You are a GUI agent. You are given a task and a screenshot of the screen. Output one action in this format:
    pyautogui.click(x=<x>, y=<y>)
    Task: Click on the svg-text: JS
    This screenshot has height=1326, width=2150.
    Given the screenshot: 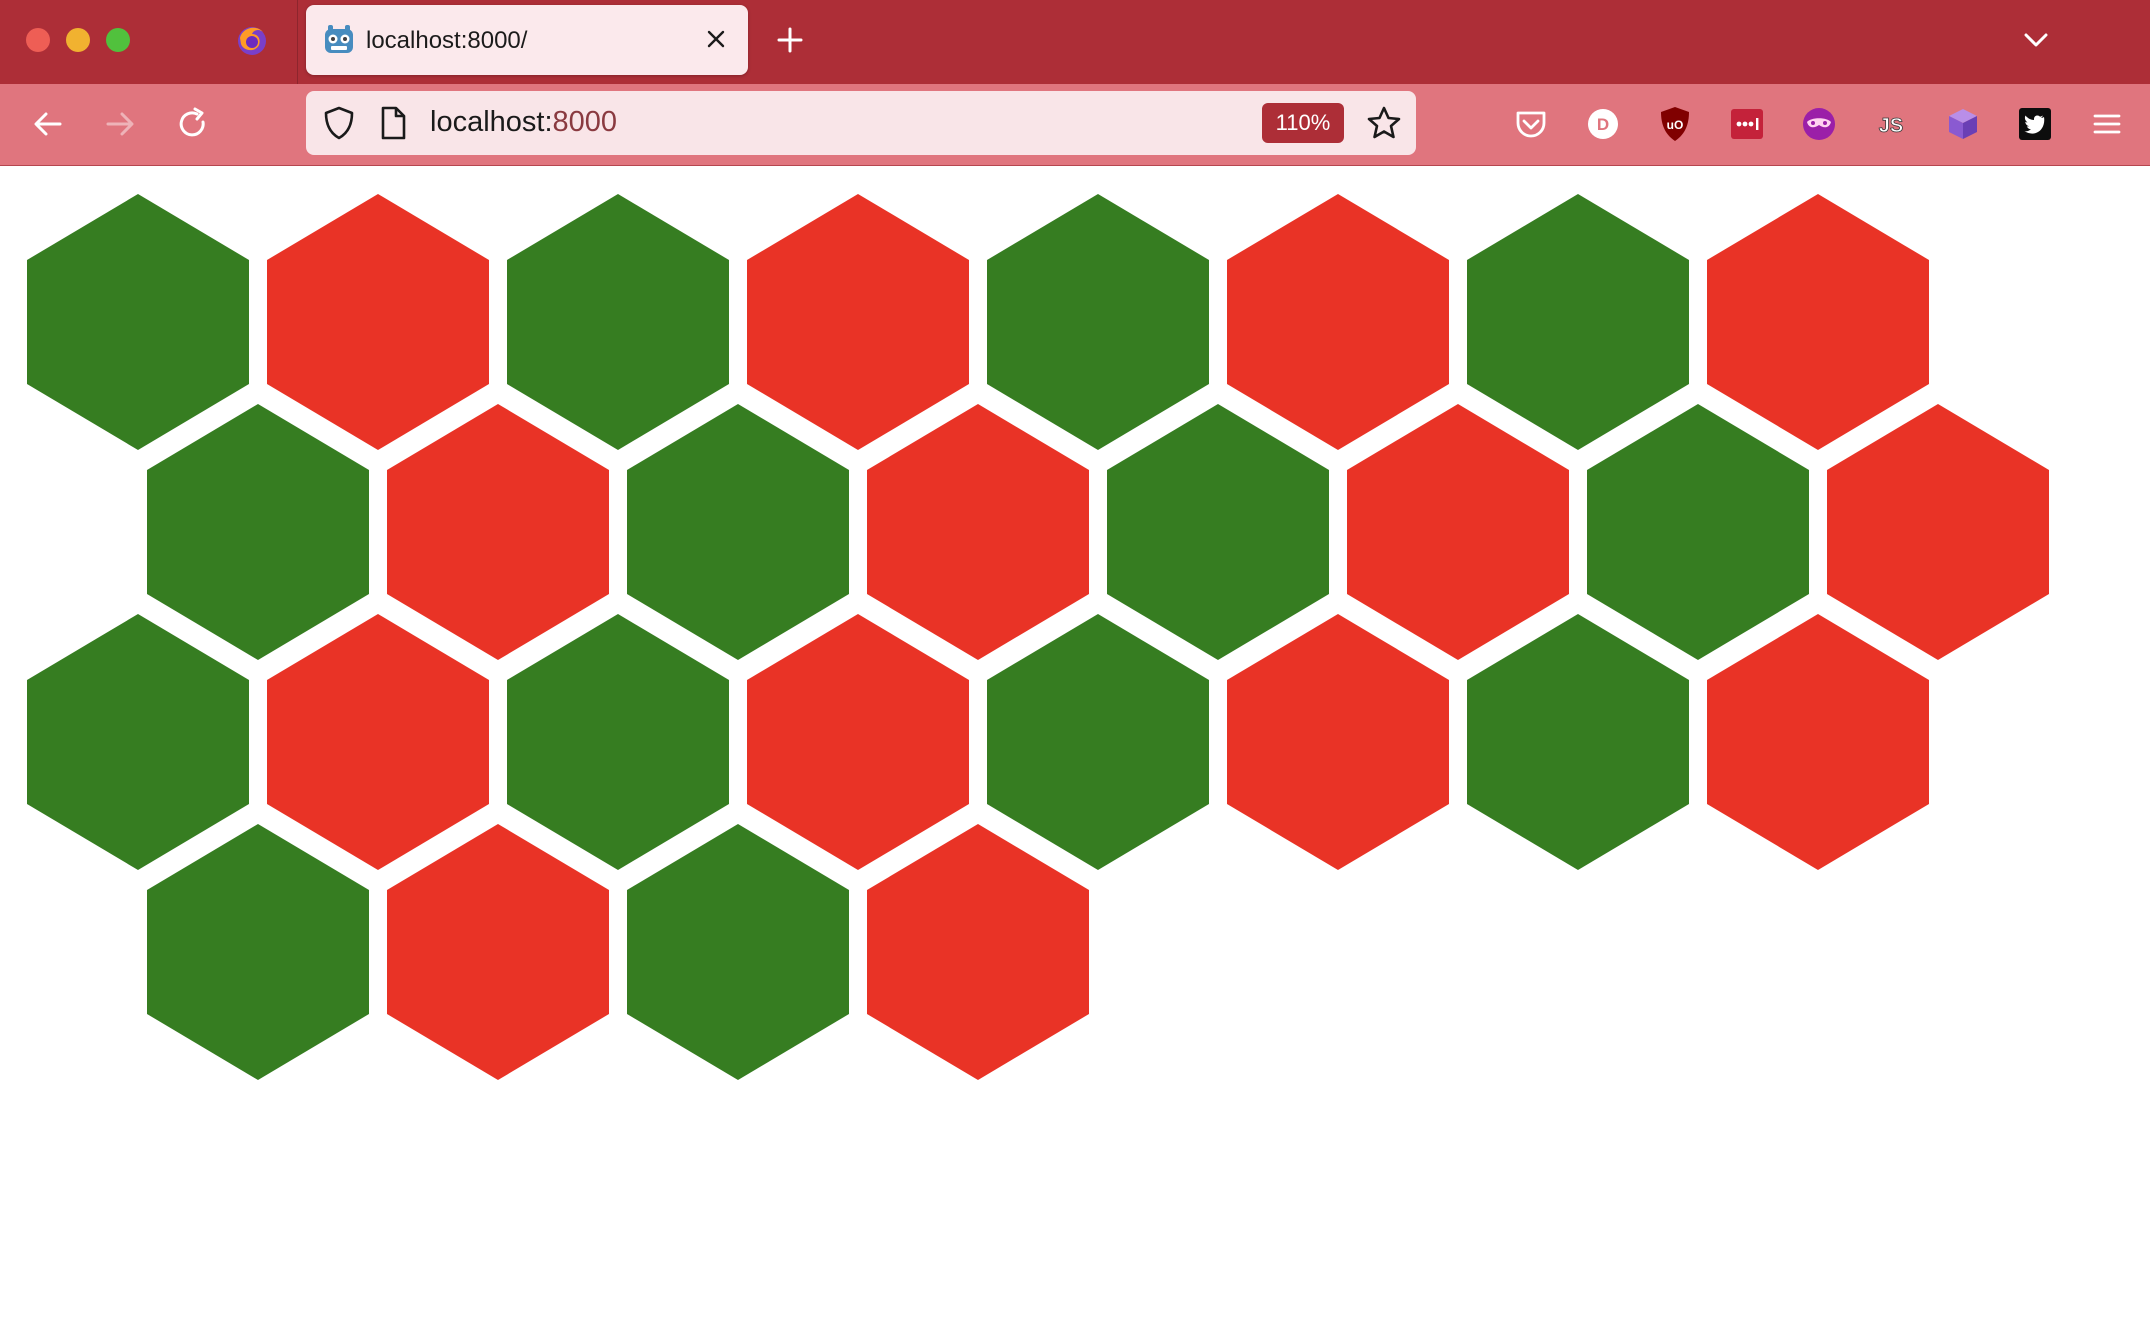 What is the action you would take?
    pyautogui.click(x=1891, y=126)
    